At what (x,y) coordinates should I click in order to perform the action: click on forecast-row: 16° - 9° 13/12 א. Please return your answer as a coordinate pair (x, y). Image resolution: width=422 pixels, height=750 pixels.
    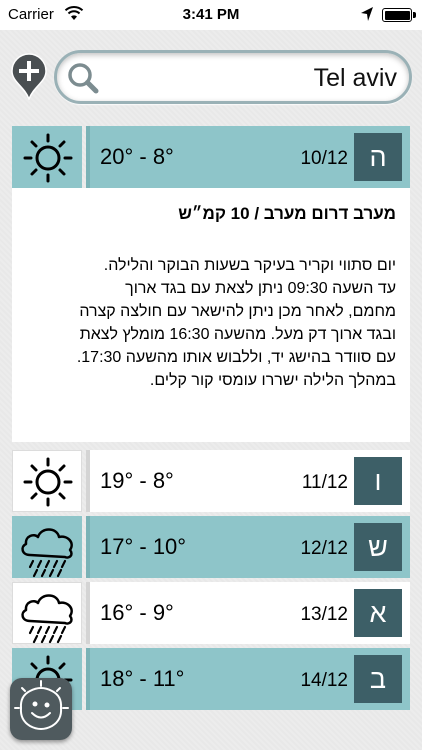
    Looking at the image, I should click on (211, 613).